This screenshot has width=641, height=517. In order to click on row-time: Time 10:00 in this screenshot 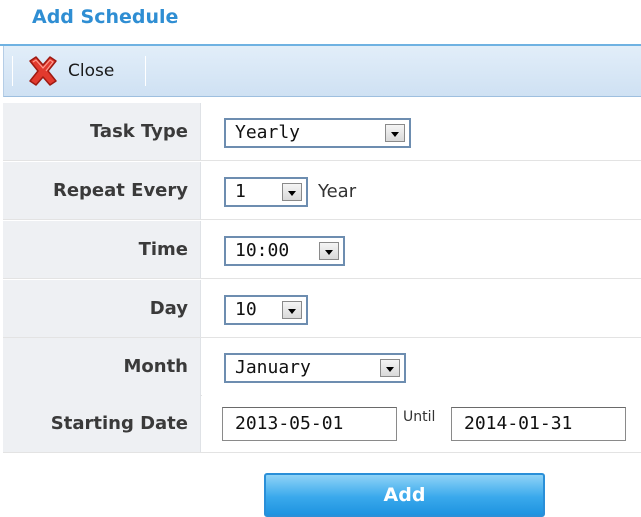, I will do `click(322, 250)`.